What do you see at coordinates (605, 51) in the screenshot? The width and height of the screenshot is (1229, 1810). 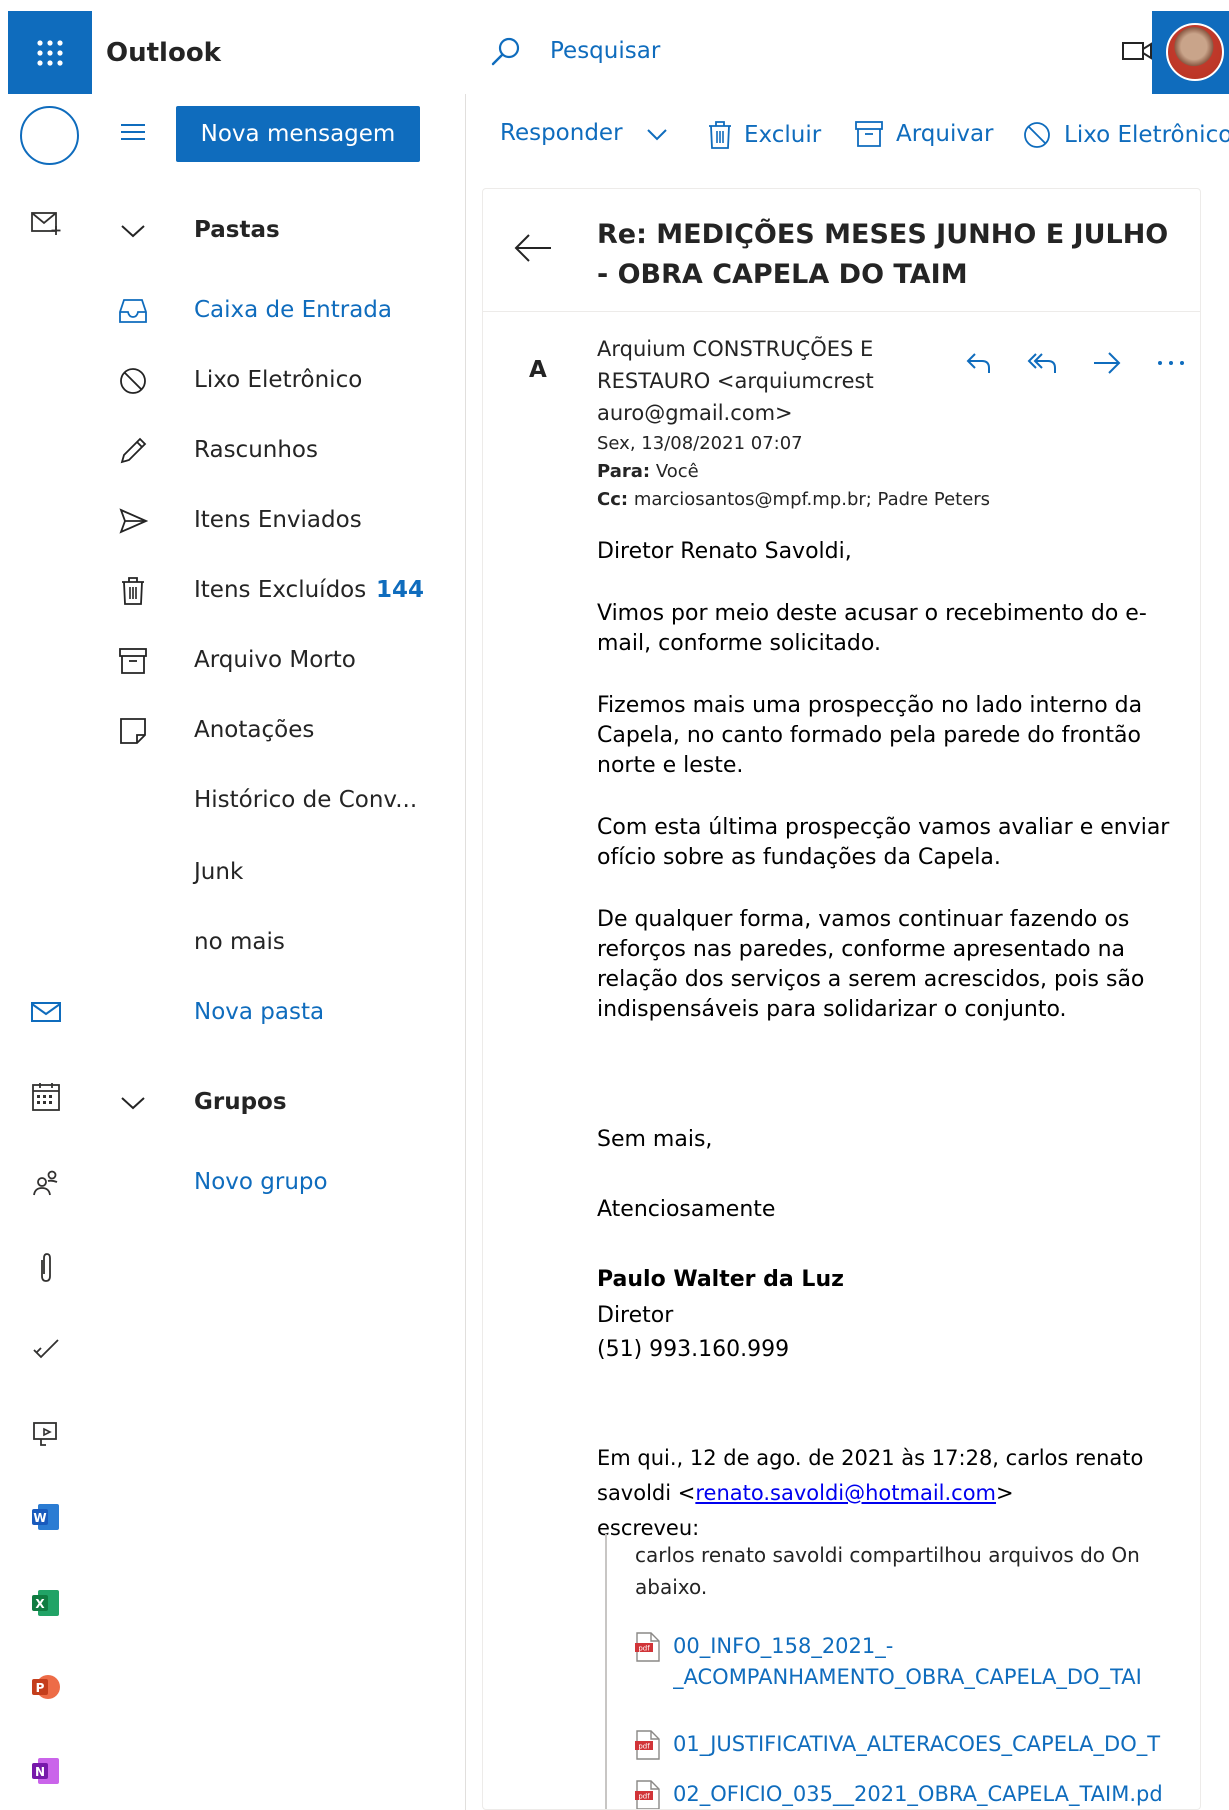 I see `search-input: Pesquisar` at bounding box center [605, 51].